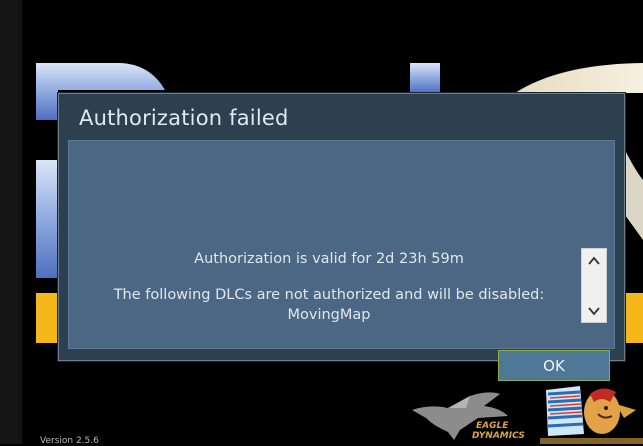 The height and width of the screenshot is (446, 643). I want to click on eagle-logo-line1: EAGLE, so click(492, 426).